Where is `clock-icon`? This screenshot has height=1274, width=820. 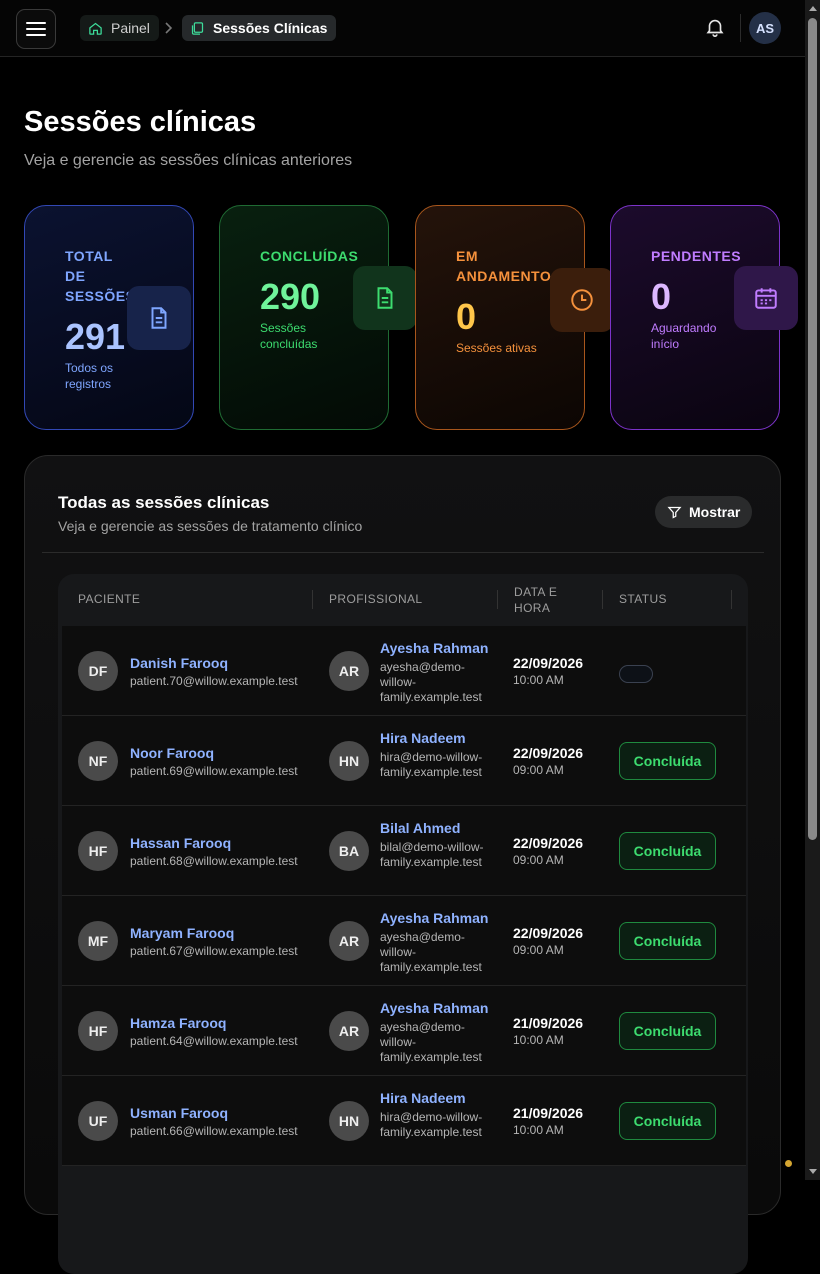 clock-icon is located at coordinates (582, 300).